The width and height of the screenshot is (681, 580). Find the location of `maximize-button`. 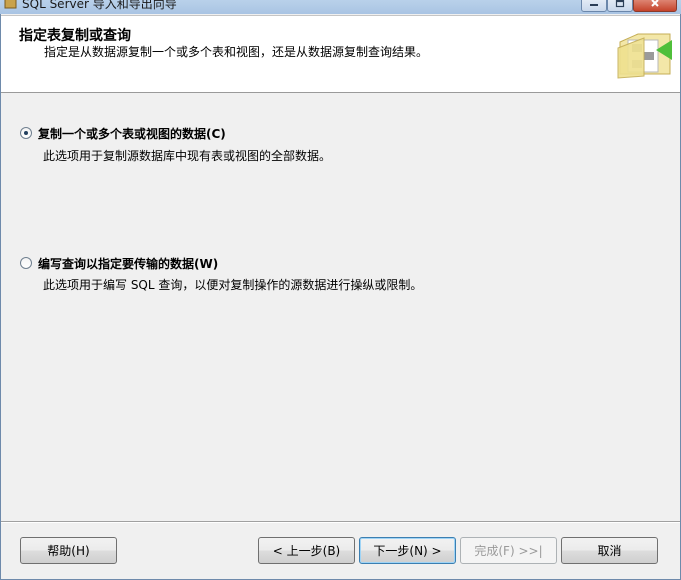

maximize-button is located at coordinates (620, 6).